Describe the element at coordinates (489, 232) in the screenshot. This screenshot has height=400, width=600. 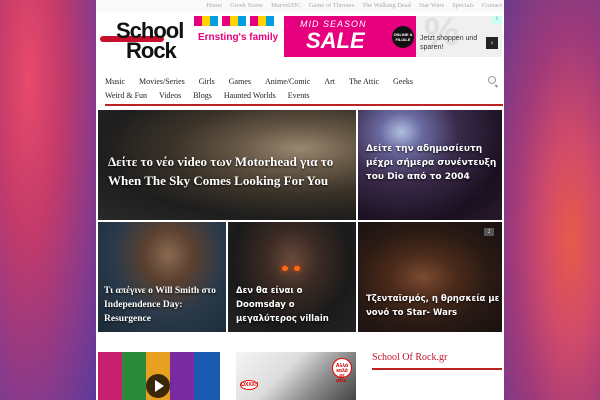
I see `comment-count-badge: 2` at that location.